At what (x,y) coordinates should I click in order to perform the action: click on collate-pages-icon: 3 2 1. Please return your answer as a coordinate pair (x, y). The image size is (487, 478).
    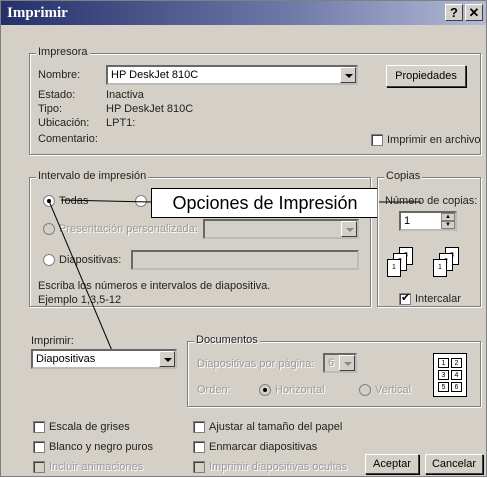
    Looking at the image, I should click on (407, 264).